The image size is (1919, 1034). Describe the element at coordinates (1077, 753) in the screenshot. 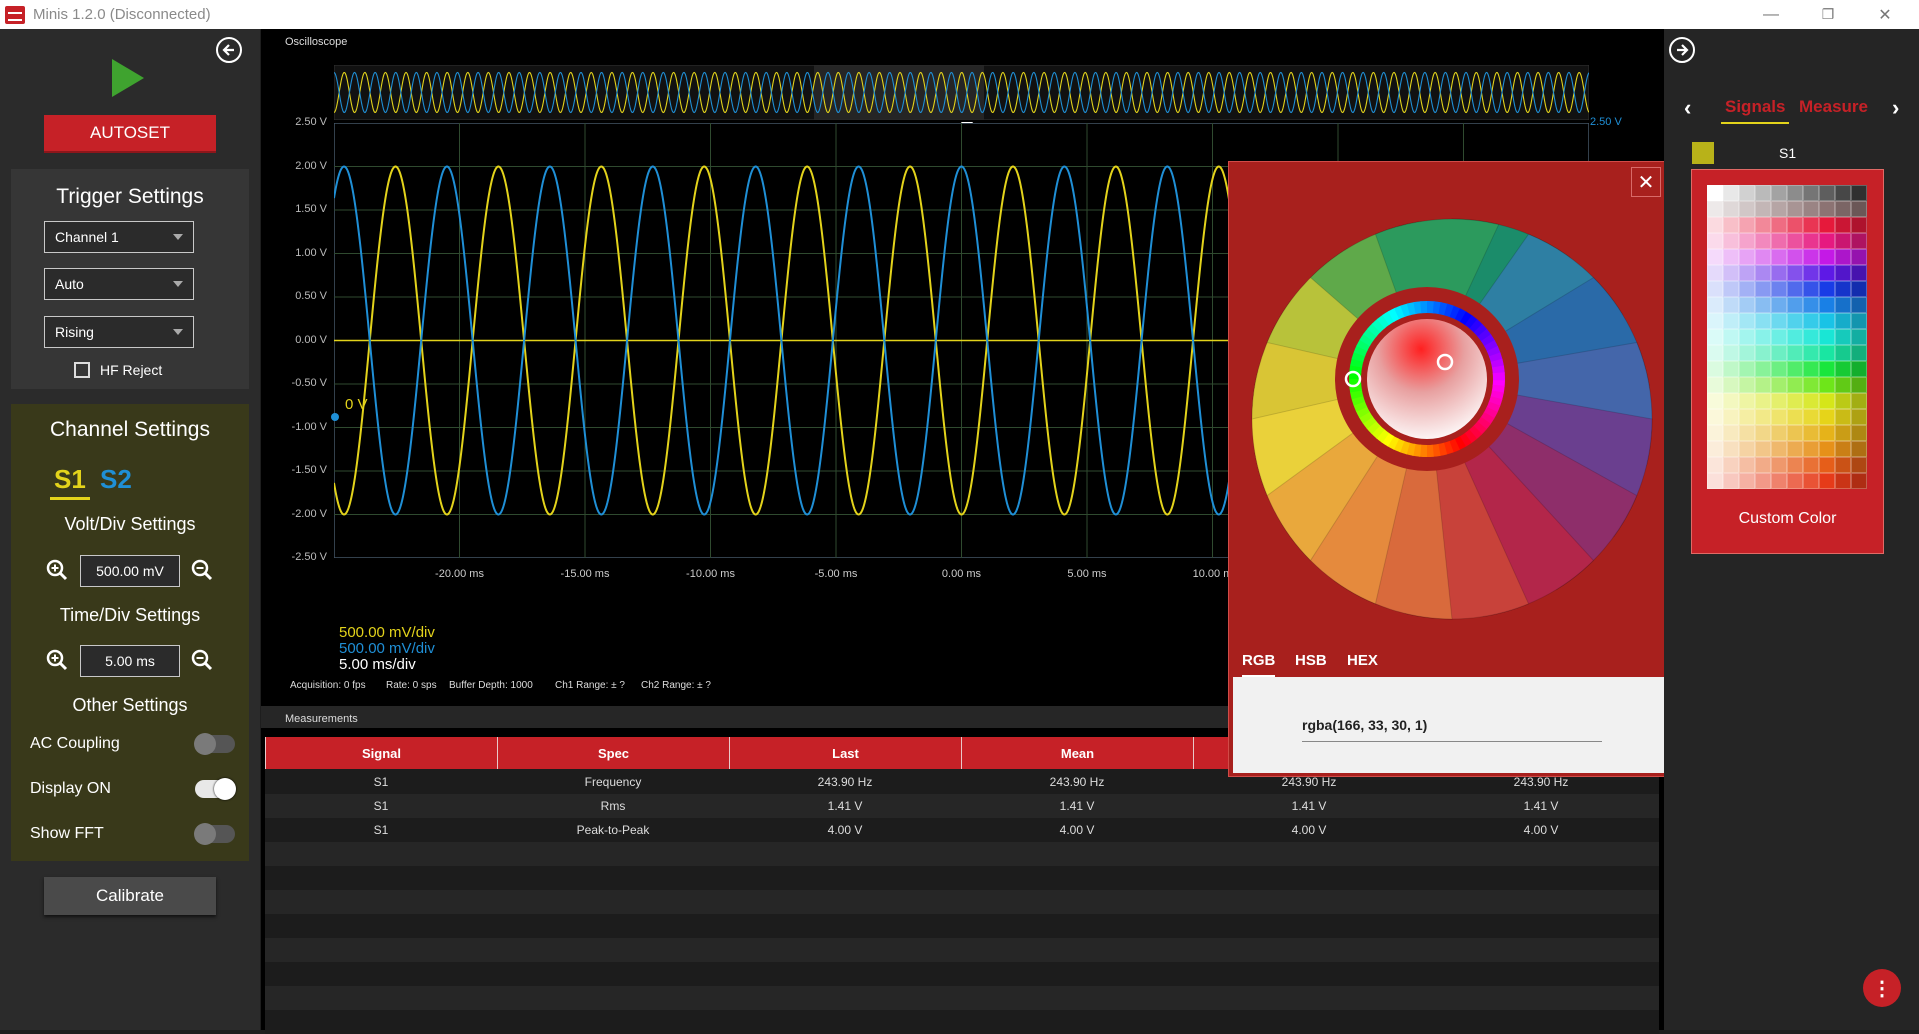

I see `table-header-cell: Mean` at that location.